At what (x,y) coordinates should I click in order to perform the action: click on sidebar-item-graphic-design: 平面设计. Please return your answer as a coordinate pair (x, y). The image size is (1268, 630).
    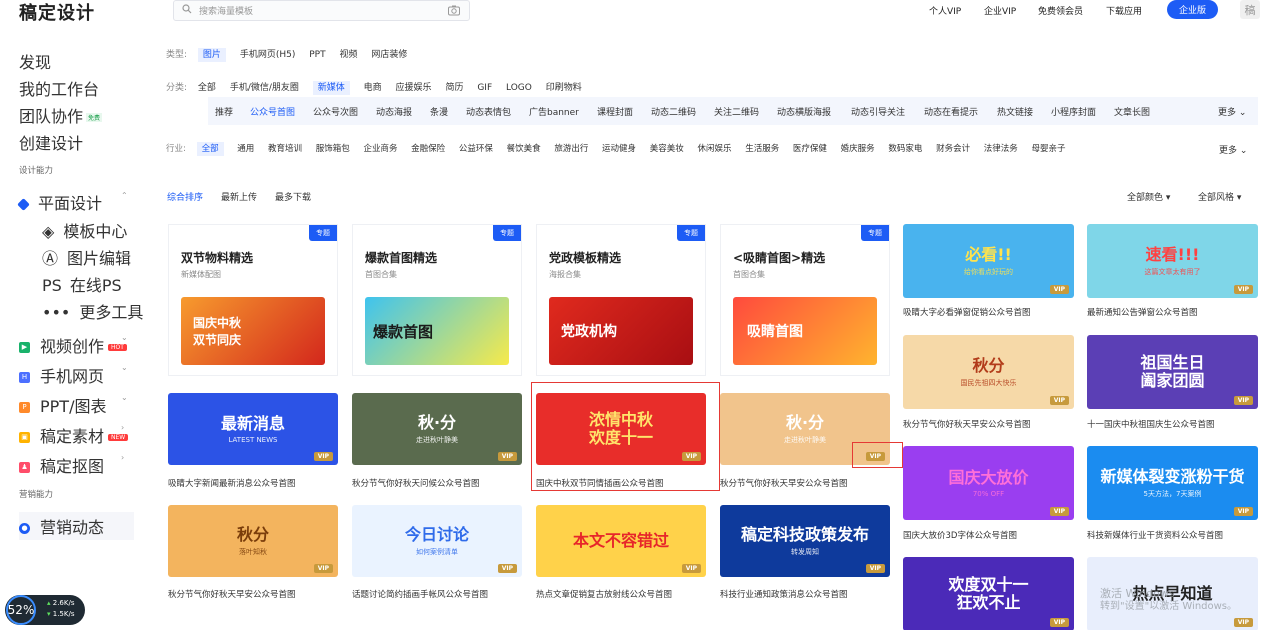
    Looking at the image, I should click on (59, 202).